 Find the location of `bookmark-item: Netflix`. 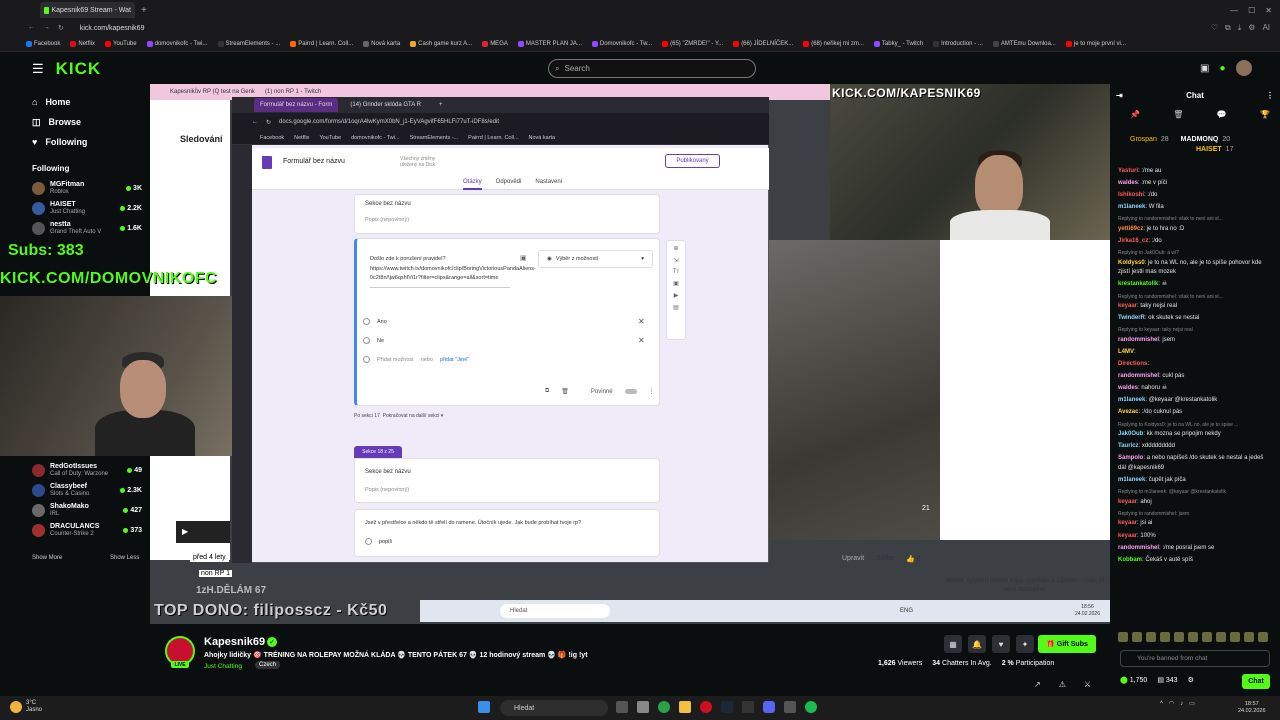

bookmark-item: Netflix is located at coordinates (82, 43).